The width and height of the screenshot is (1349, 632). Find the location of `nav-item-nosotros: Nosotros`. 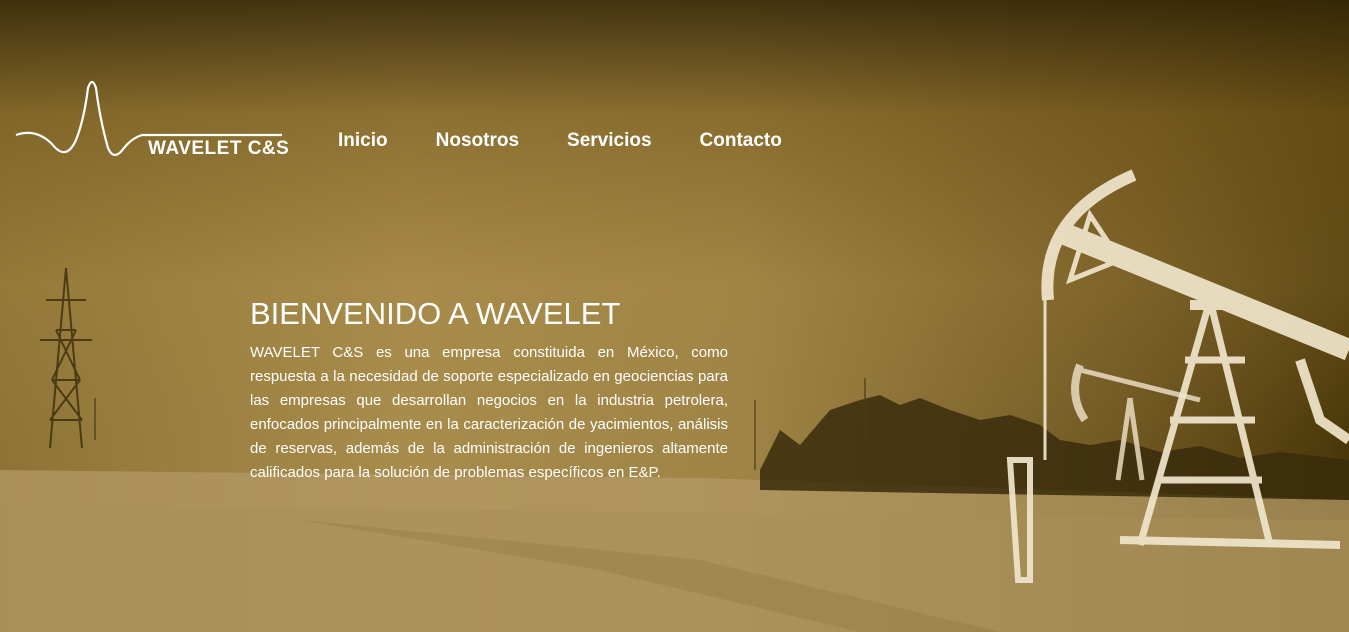

nav-item-nosotros: Nosotros is located at coordinates (477, 141).